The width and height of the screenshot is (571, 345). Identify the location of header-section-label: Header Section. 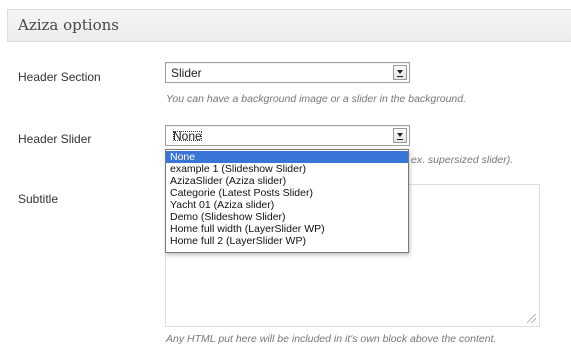
(59, 77).